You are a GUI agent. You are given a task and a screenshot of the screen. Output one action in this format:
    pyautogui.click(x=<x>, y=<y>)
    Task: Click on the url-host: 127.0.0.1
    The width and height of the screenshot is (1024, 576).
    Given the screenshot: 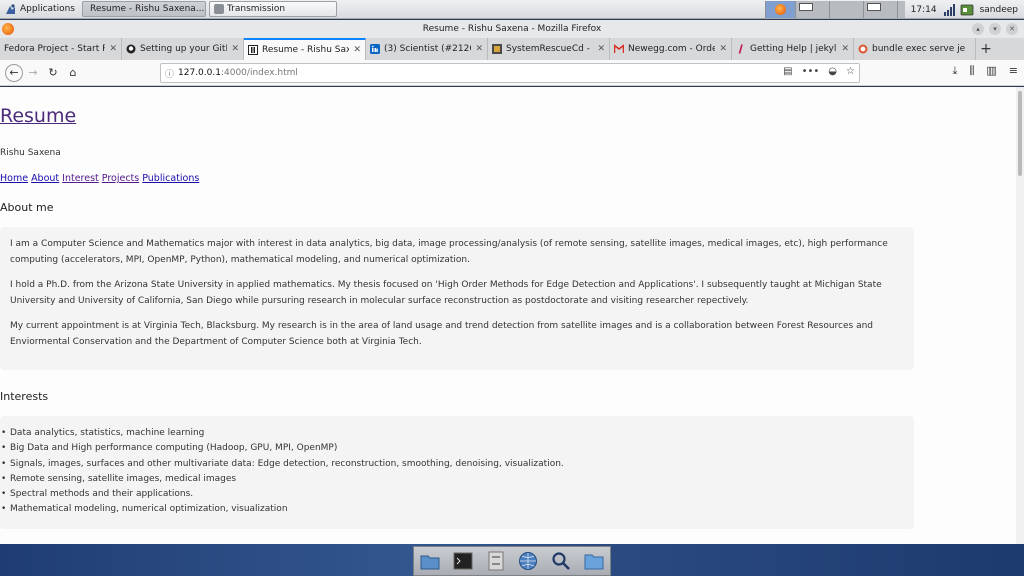 What is the action you would take?
    pyautogui.click(x=199, y=73)
    